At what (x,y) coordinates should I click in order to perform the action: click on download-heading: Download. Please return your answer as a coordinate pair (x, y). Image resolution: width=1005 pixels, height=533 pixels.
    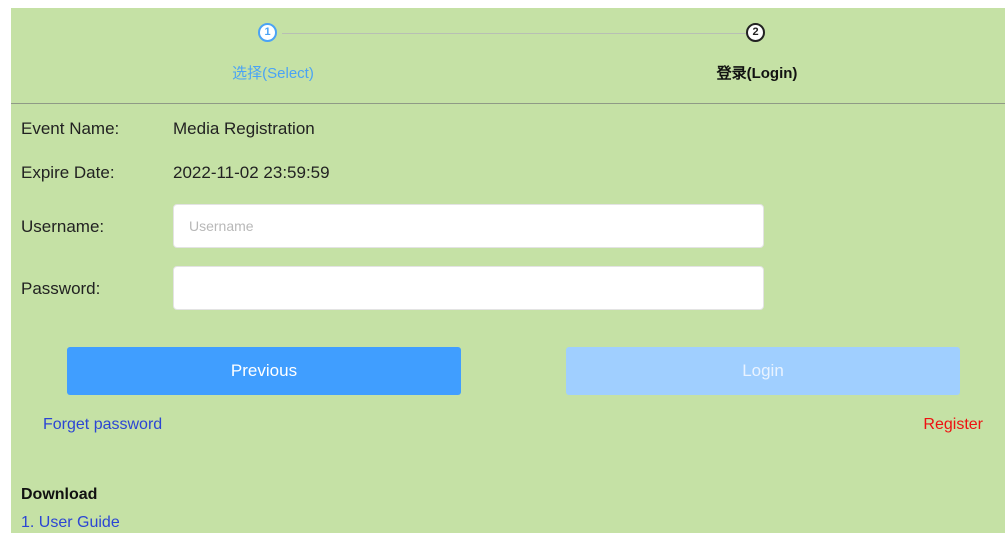
    Looking at the image, I should click on (59, 494).